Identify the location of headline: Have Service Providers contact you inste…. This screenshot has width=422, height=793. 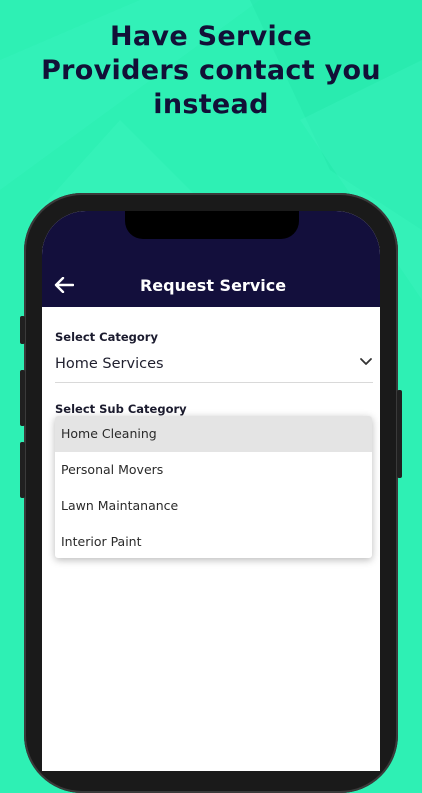
(211, 71).